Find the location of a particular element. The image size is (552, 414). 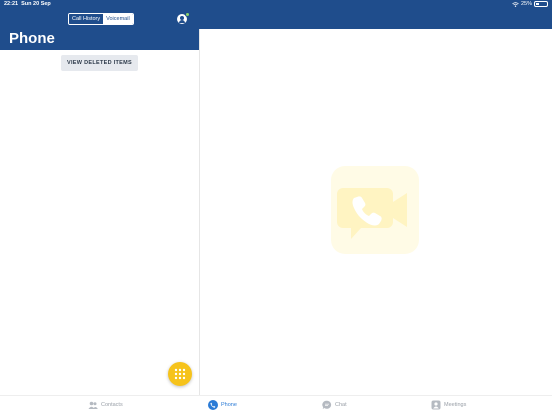

tab-call-history: Call History is located at coordinates (86, 19).